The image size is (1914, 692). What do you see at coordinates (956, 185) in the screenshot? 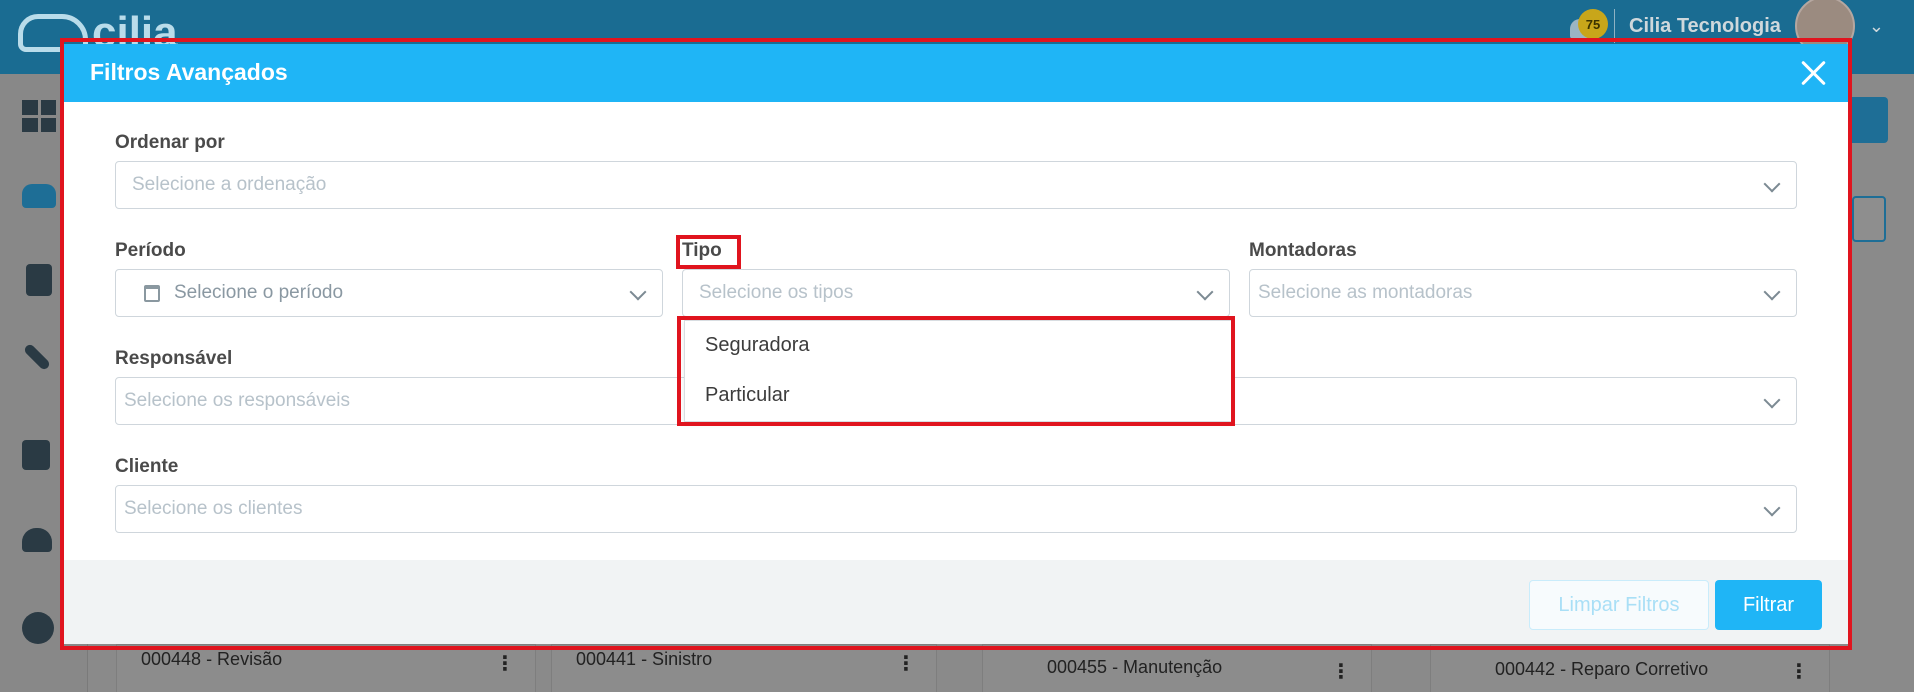
I see `ordenar-select: Selecione a ordenação` at bounding box center [956, 185].